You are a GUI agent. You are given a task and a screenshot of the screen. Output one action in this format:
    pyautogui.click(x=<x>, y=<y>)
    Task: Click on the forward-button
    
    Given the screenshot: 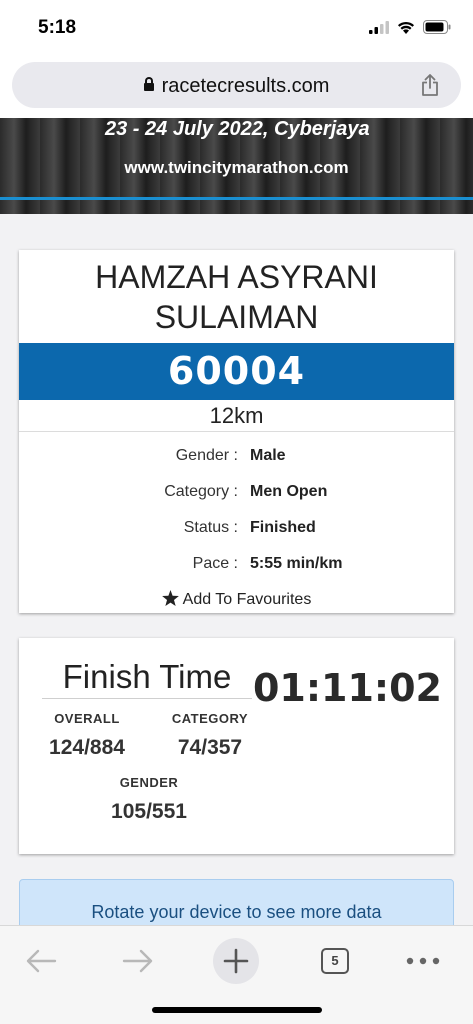 What is the action you would take?
    pyautogui.click(x=138, y=961)
    